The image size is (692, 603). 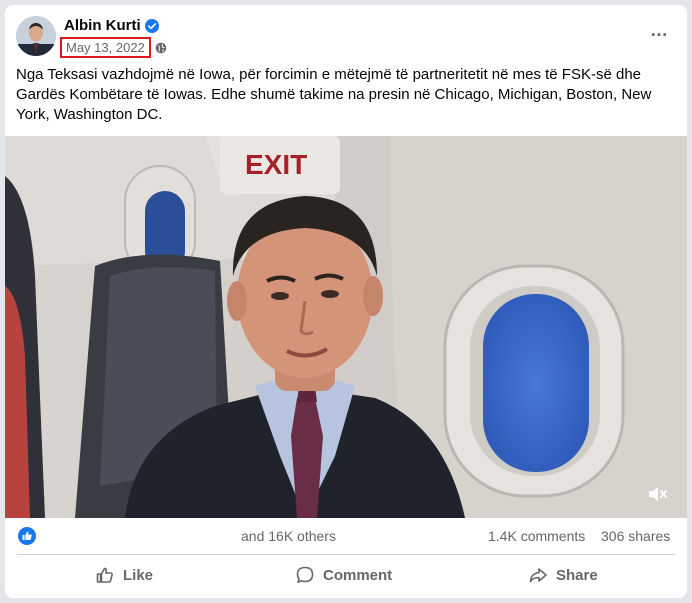 What do you see at coordinates (346, 536) in the screenshot?
I see `engagement-stats: and 16K others 1.4K comments 306 shares` at bounding box center [346, 536].